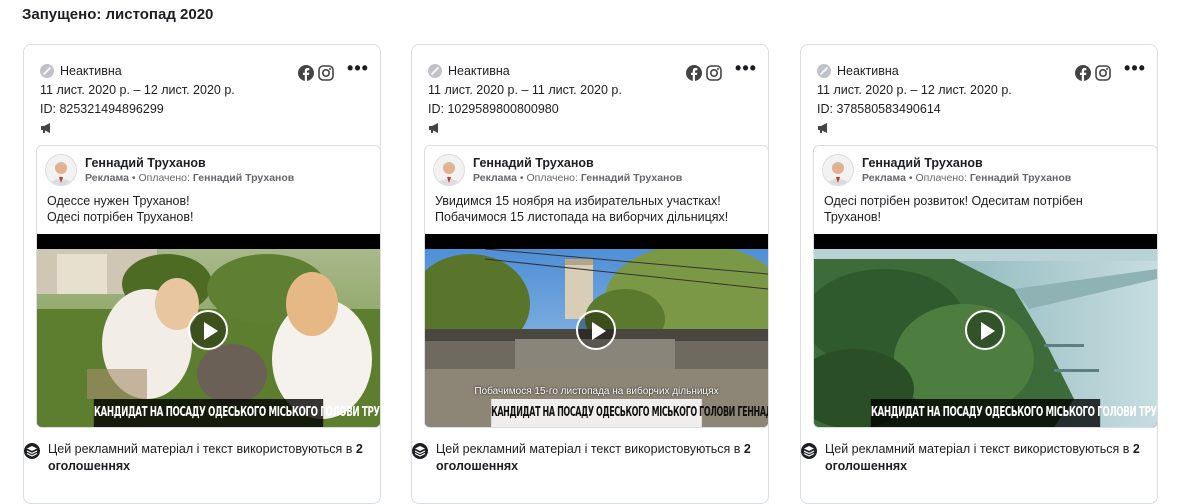 The height and width of the screenshot is (504, 1180). What do you see at coordinates (118, 14) in the screenshot?
I see `section-title: Запущено: листопад 2020` at bounding box center [118, 14].